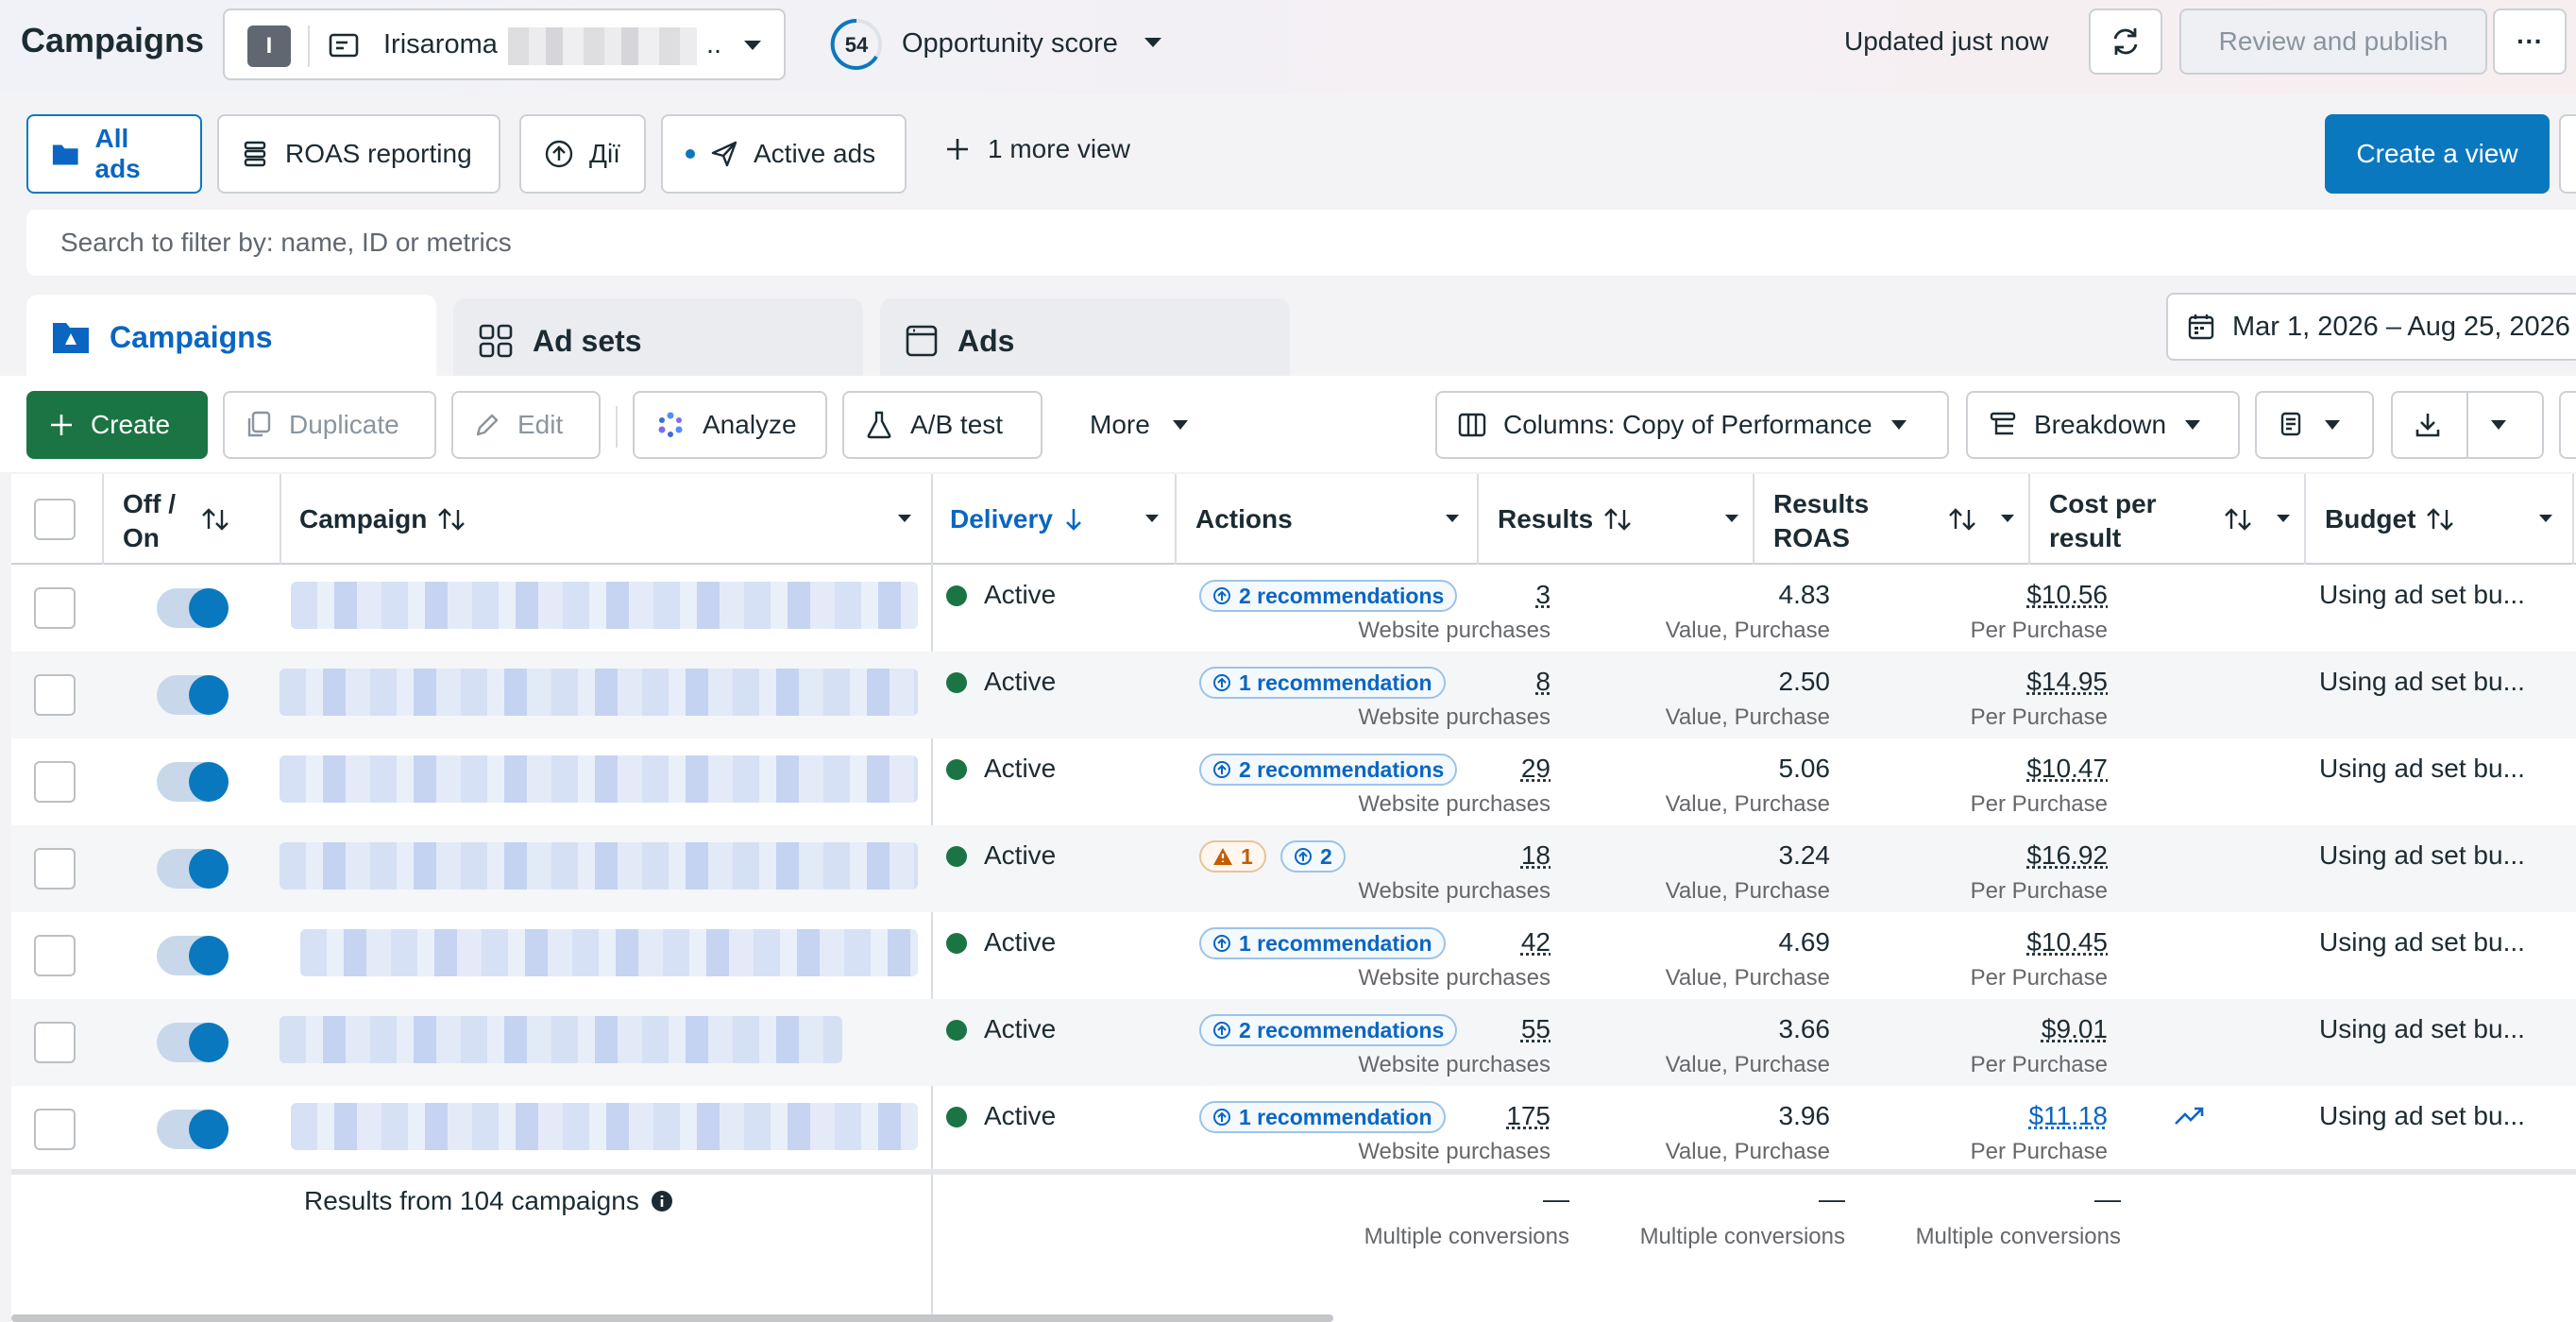  What do you see at coordinates (2103, 425) in the screenshot?
I see `breakdown-button: Breakdown` at bounding box center [2103, 425].